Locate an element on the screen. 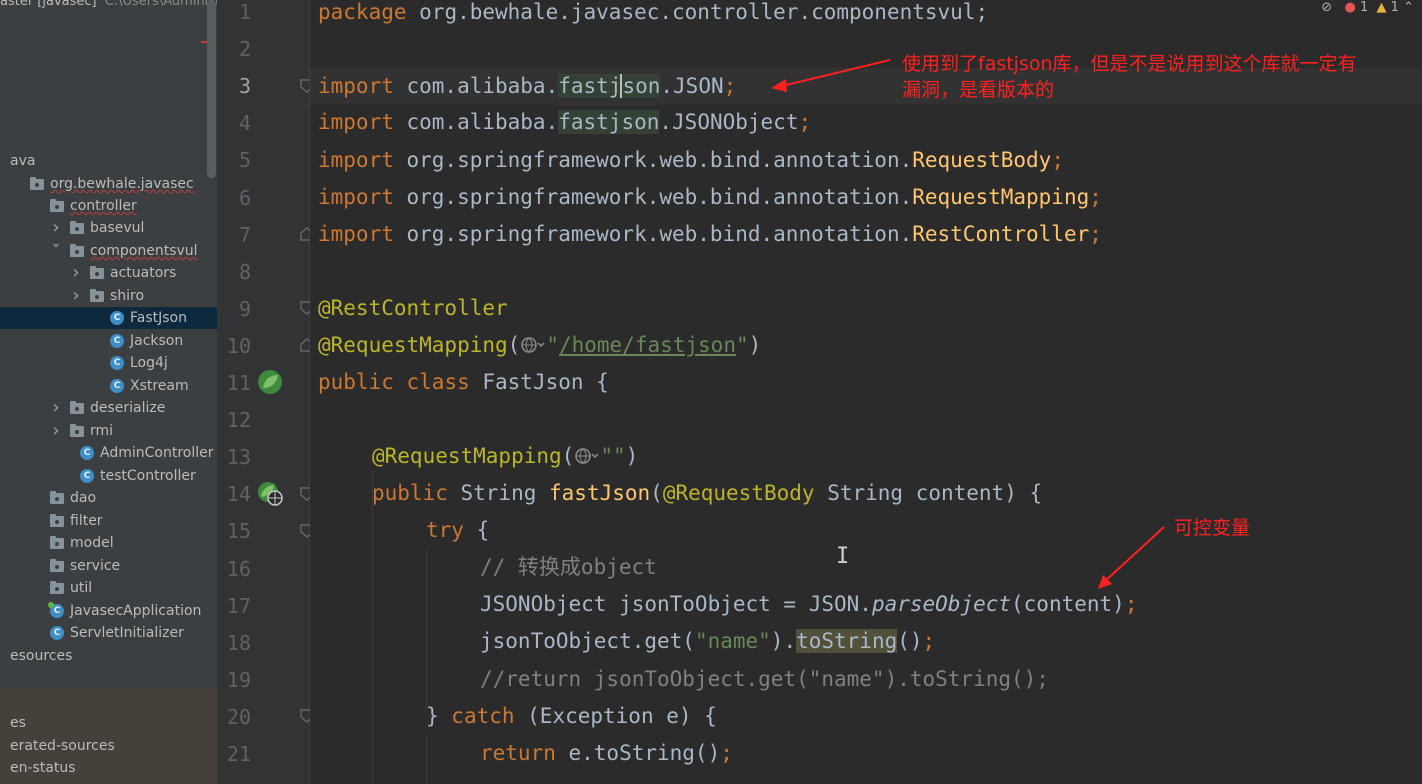  annotation-note-1-line2: 漏洞，是看版本的 is located at coordinates (978, 90).